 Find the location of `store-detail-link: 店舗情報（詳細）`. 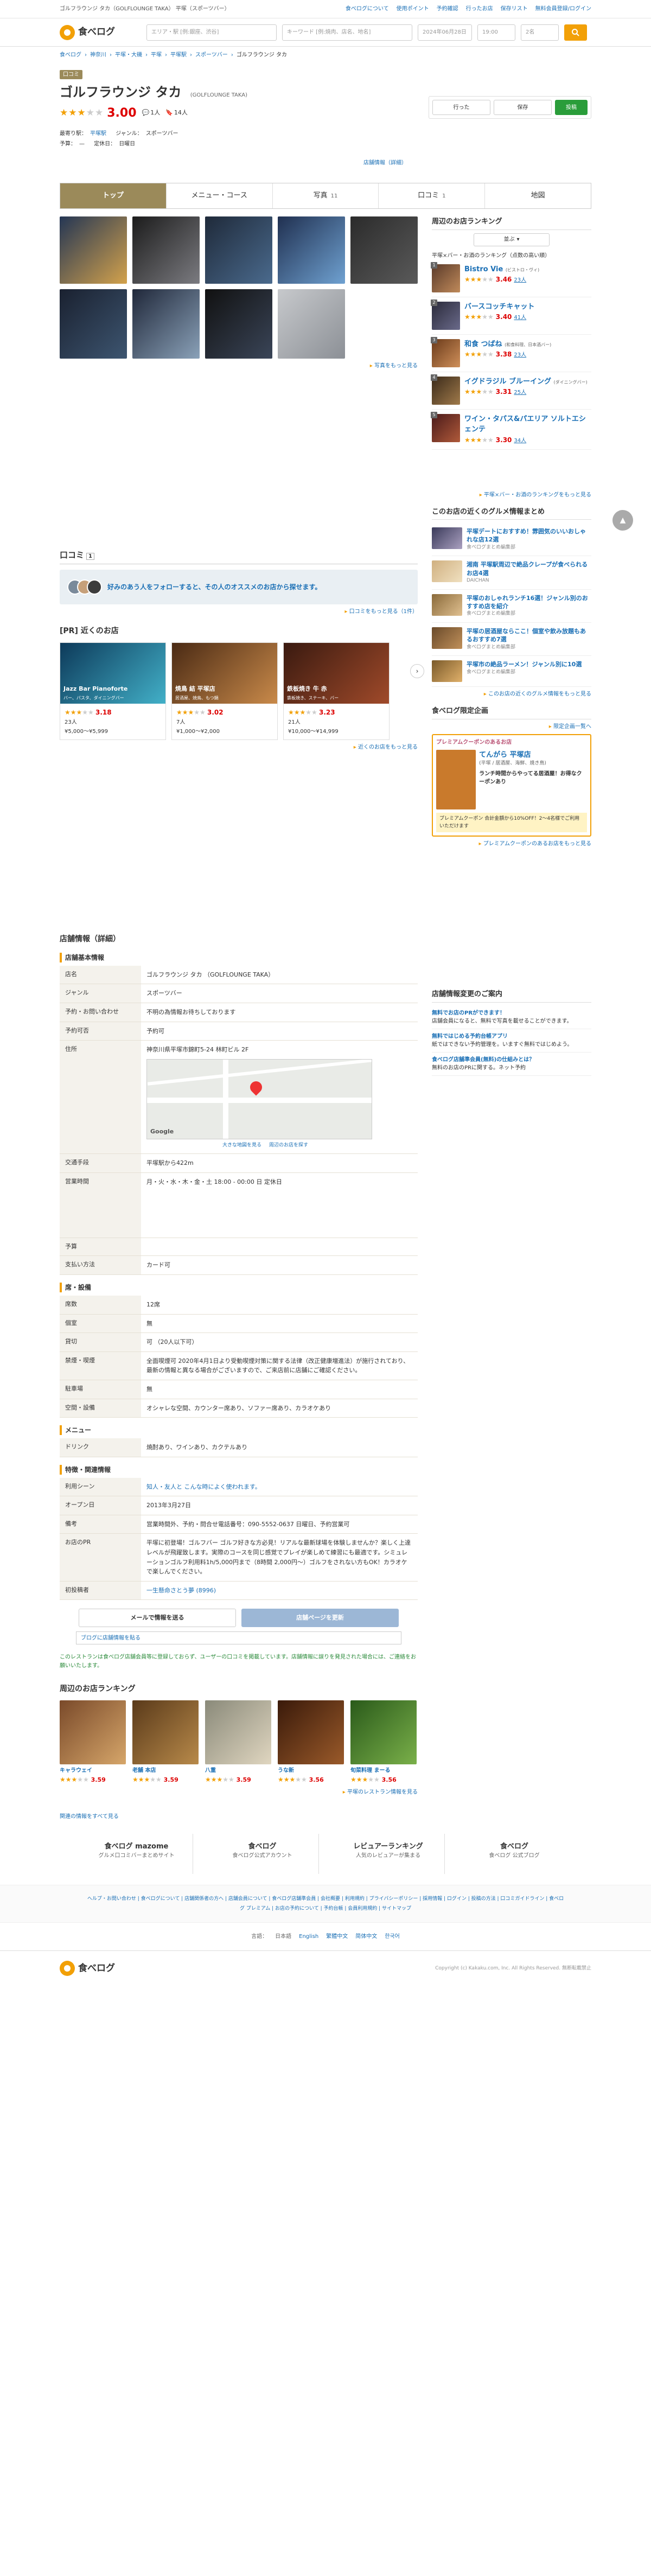

store-detail-link: 店舗情報（詳細） is located at coordinates (385, 163).